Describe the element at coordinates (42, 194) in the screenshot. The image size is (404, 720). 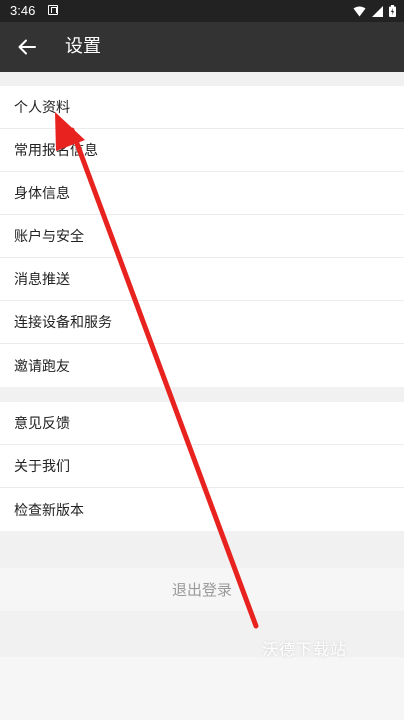
I see `settings-item-label: 身体信息` at that location.